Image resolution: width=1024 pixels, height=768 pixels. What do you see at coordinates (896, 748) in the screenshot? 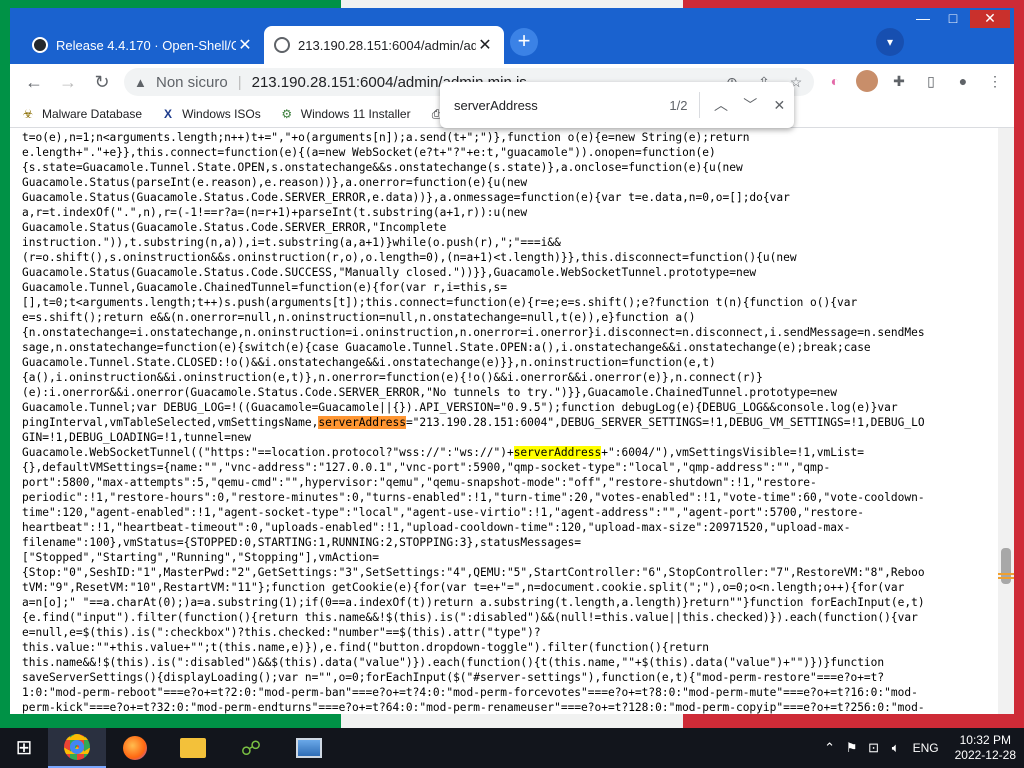
I see `volume-icon: 🔈︎` at bounding box center [896, 748].